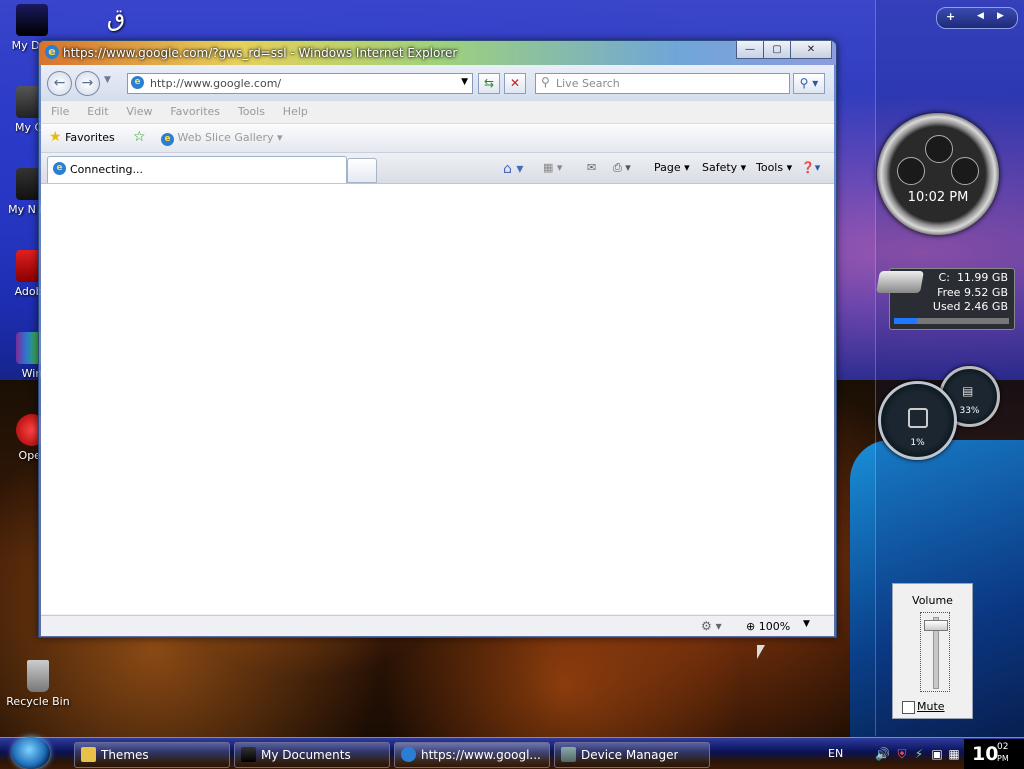 The image size is (1024, 769). What do you see at coordinates (513, 169) in the screenshot?
I see `home-icon: ⌂ ▾` at bounding box center [513, 169].